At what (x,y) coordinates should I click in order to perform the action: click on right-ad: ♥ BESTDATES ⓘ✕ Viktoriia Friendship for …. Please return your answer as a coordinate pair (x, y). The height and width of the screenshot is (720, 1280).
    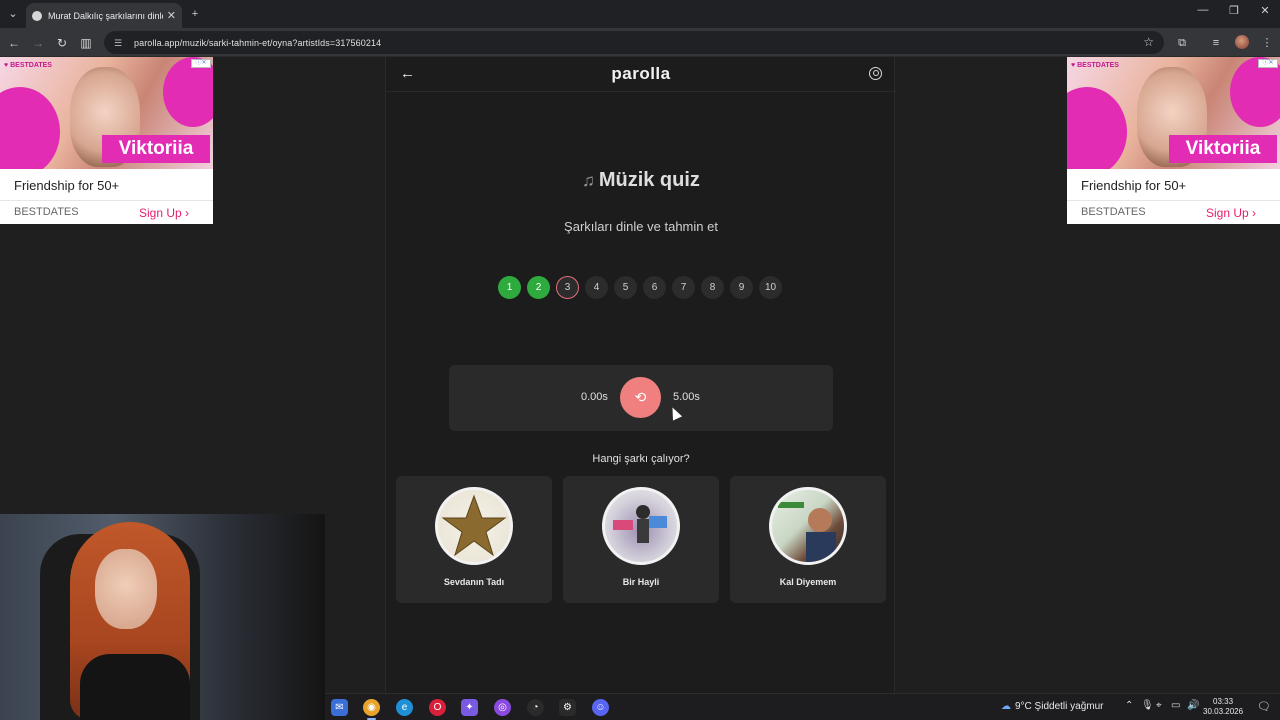
    Looking at the image, I should click on (1173, 140).